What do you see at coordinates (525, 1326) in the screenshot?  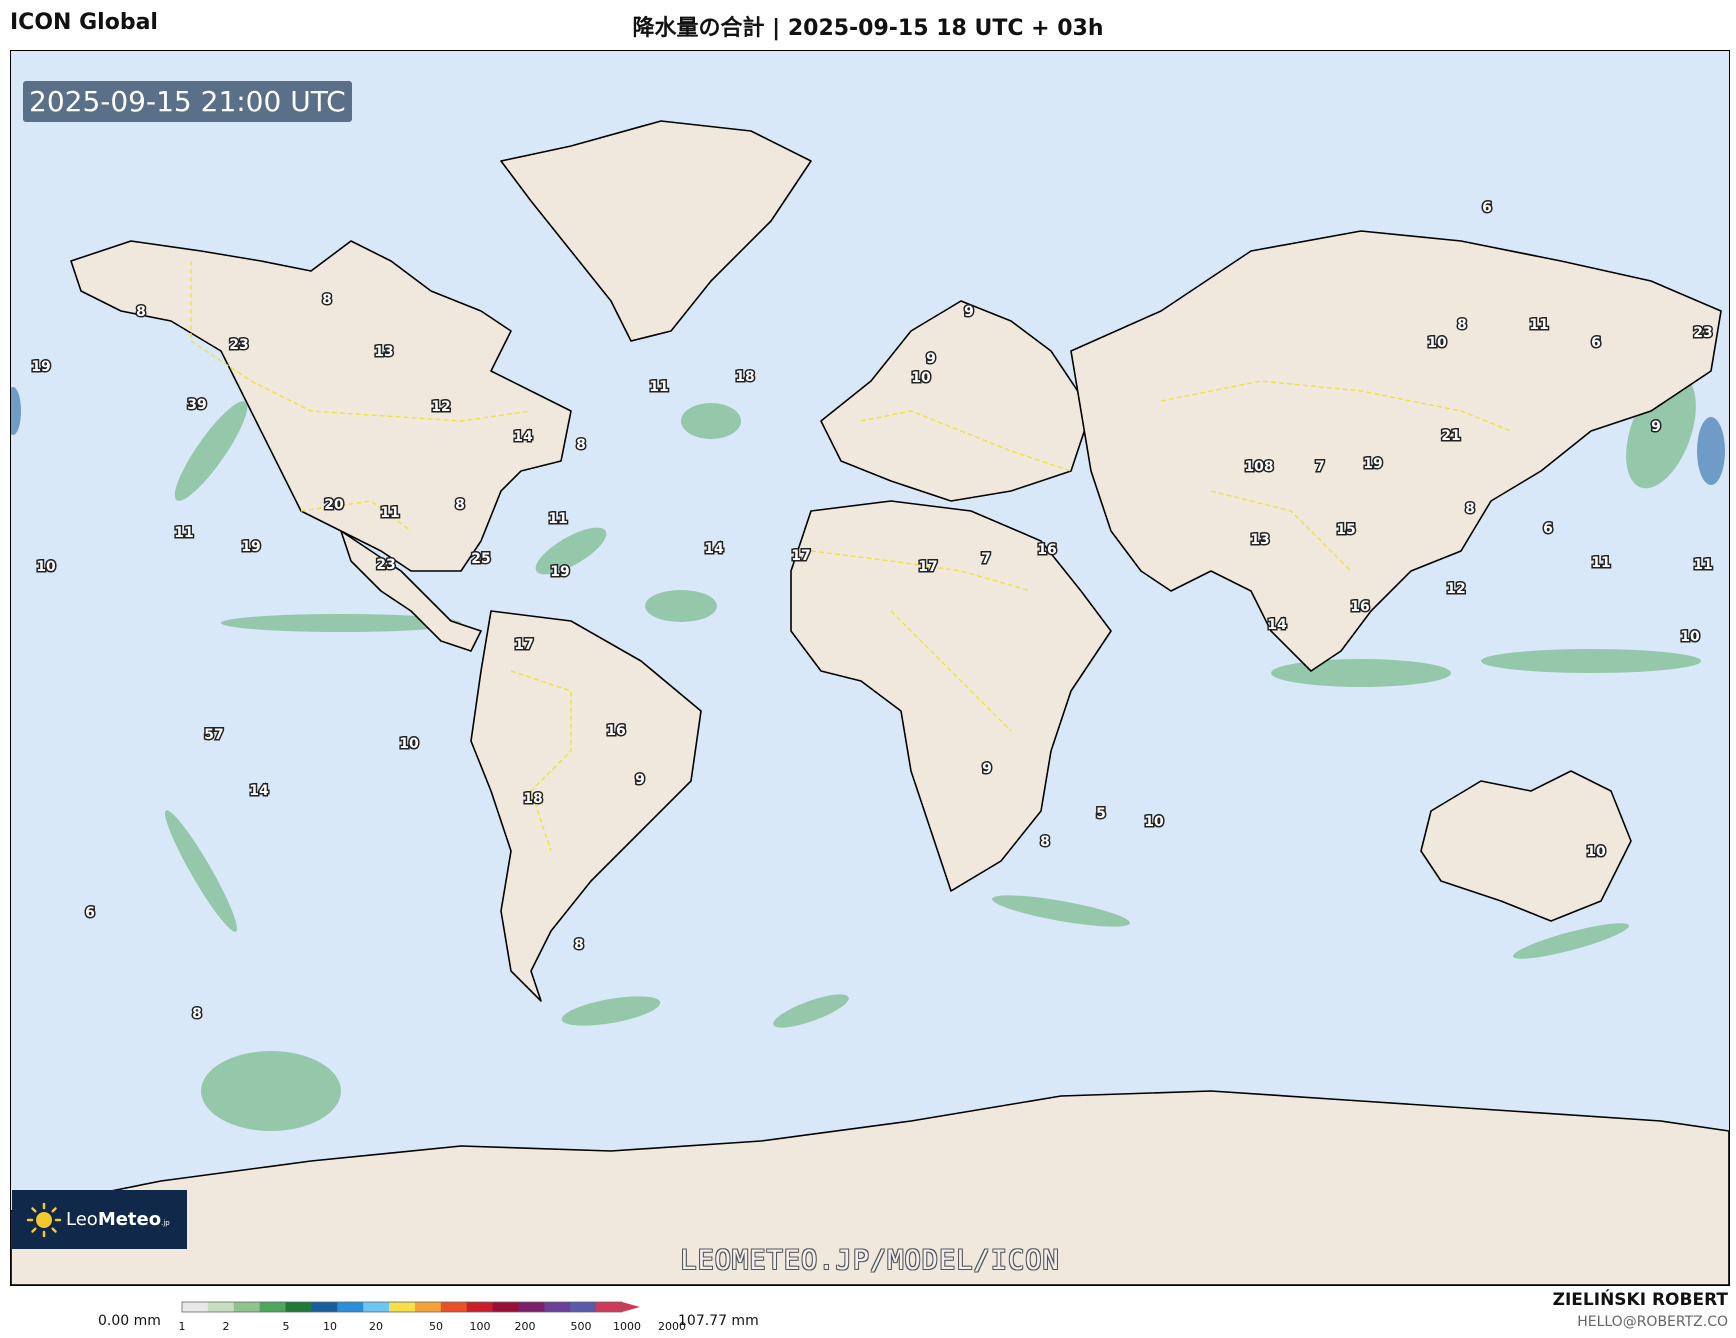 I see `colorbar-tick-label: 200` at bounding box center [525, 1326].